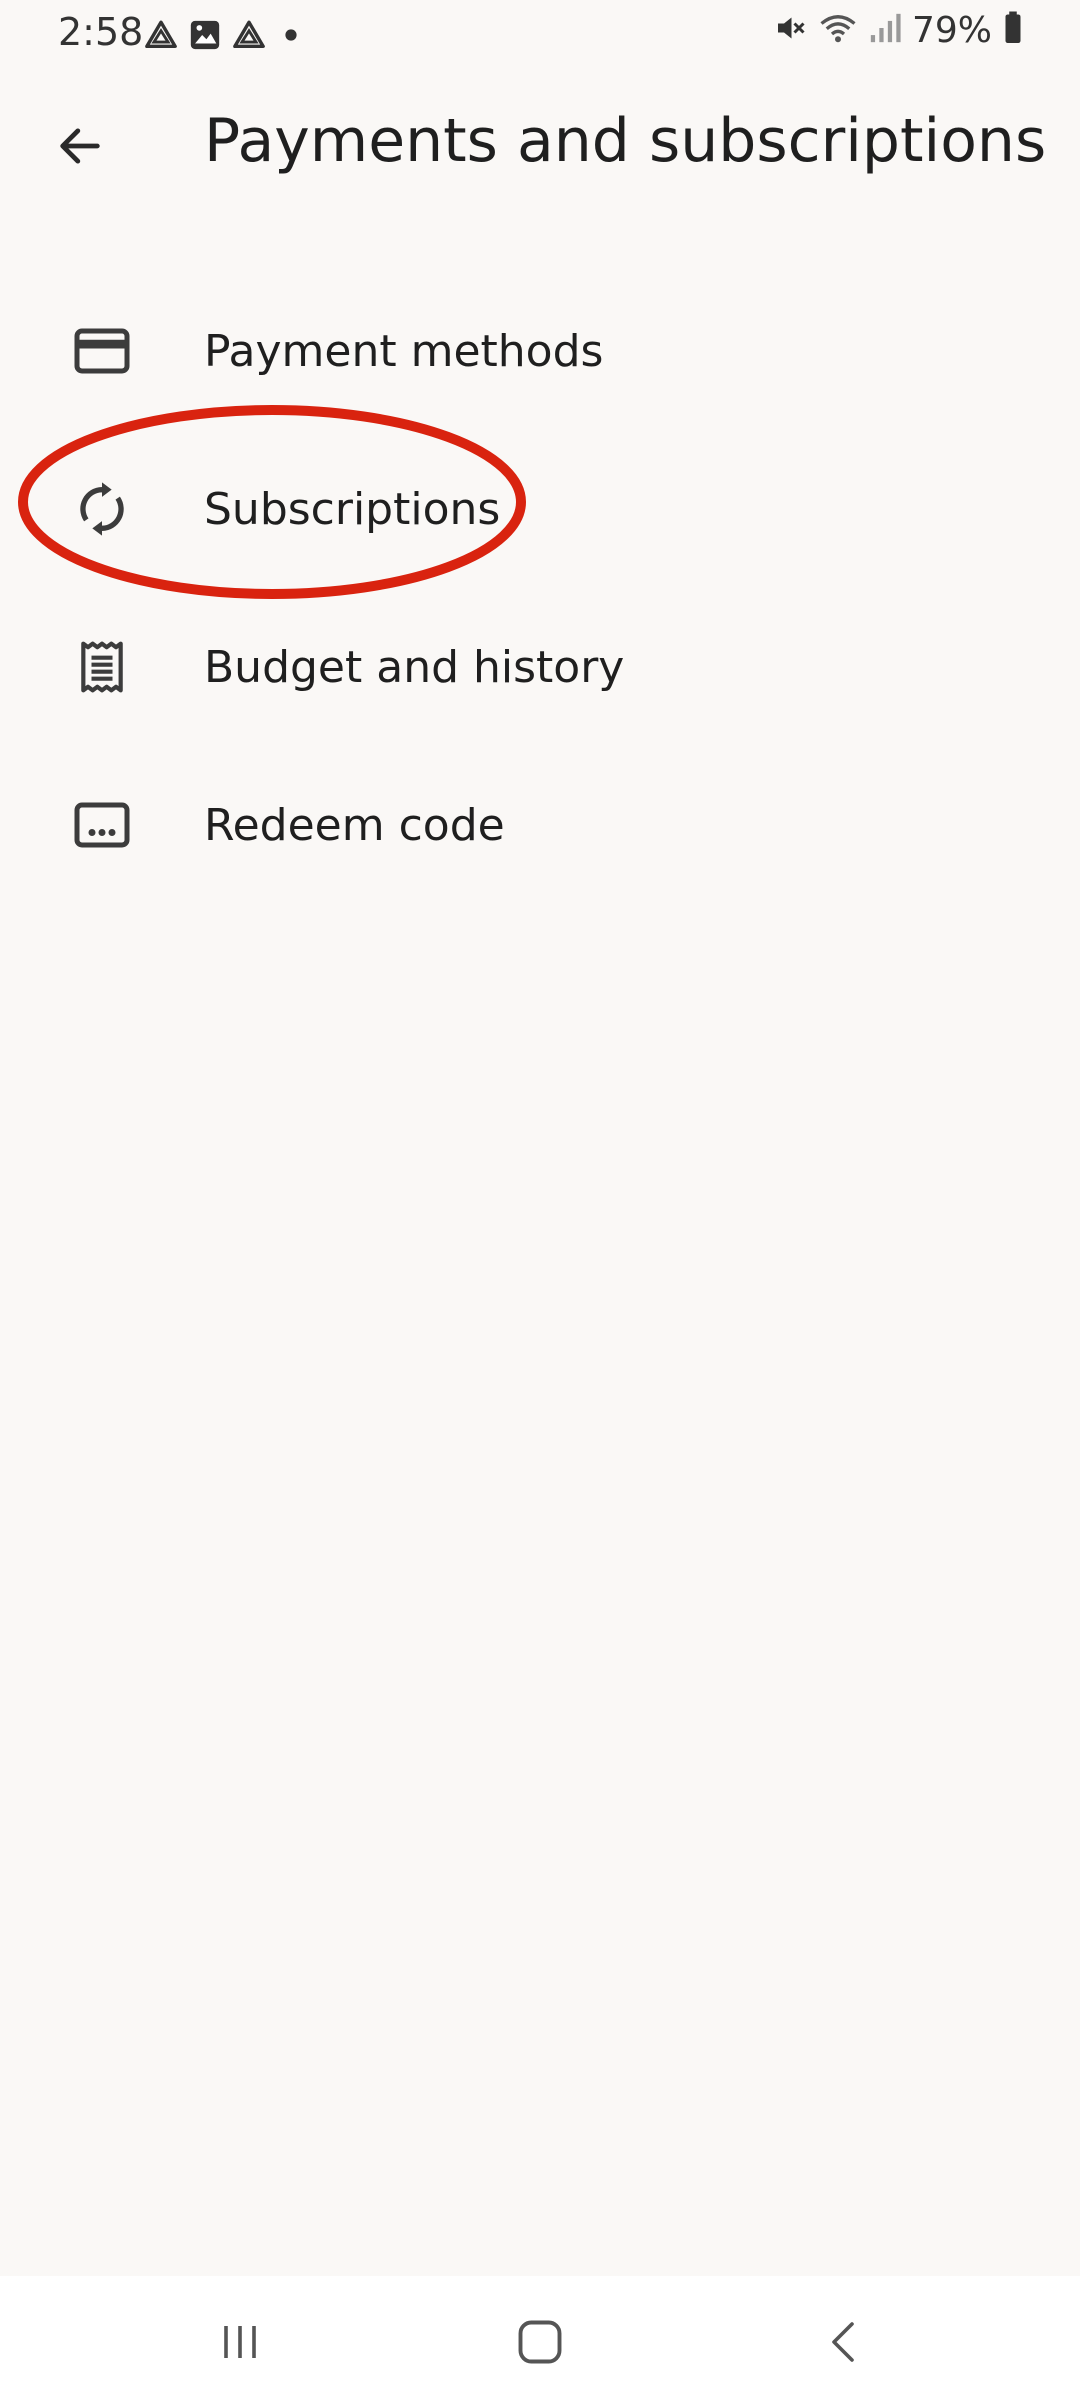  Describe the element at coordinates (540, 509) in the screenshot. I see `menu-item-subscriptions: Subscriptions` at that location.